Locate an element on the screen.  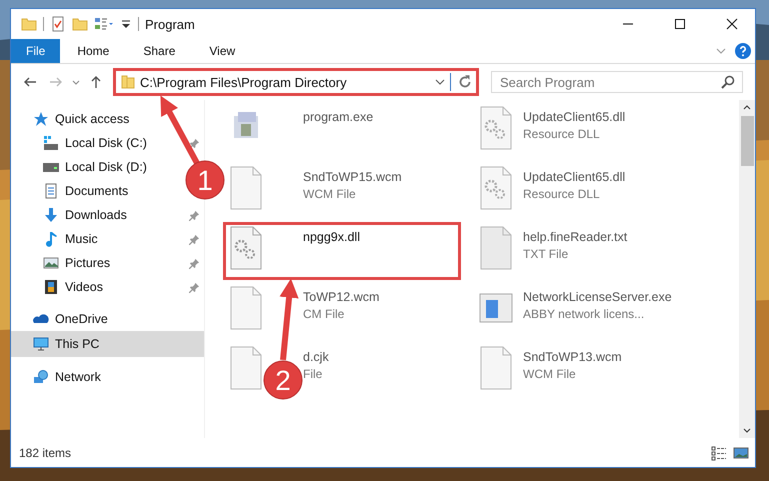
file-type: File is located at coordinates (313, 374).